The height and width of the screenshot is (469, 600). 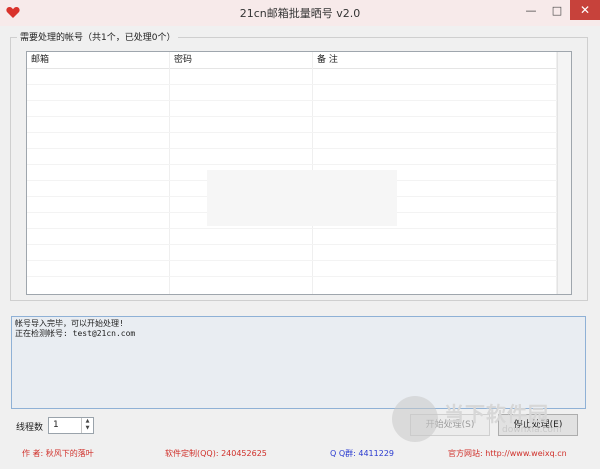 What do you see at coordinates (58, 453) in the screenshot?
I see `author-label: 作 者: 秋风下的落叶` at bounding box center [58, 453].